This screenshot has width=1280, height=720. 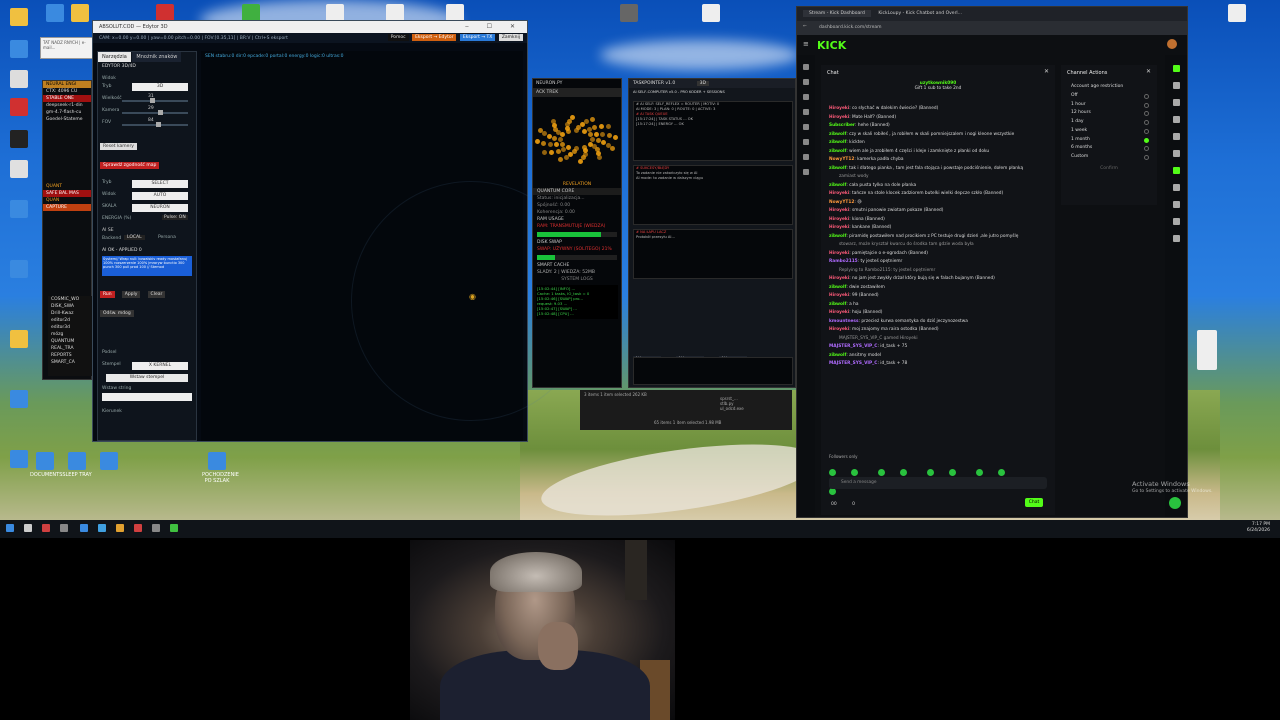 What do you see at coordinates (147, 240) in the screenshot?
I see `backend-row: Backend LOCAL Persona` at bounding box center [147, 240].